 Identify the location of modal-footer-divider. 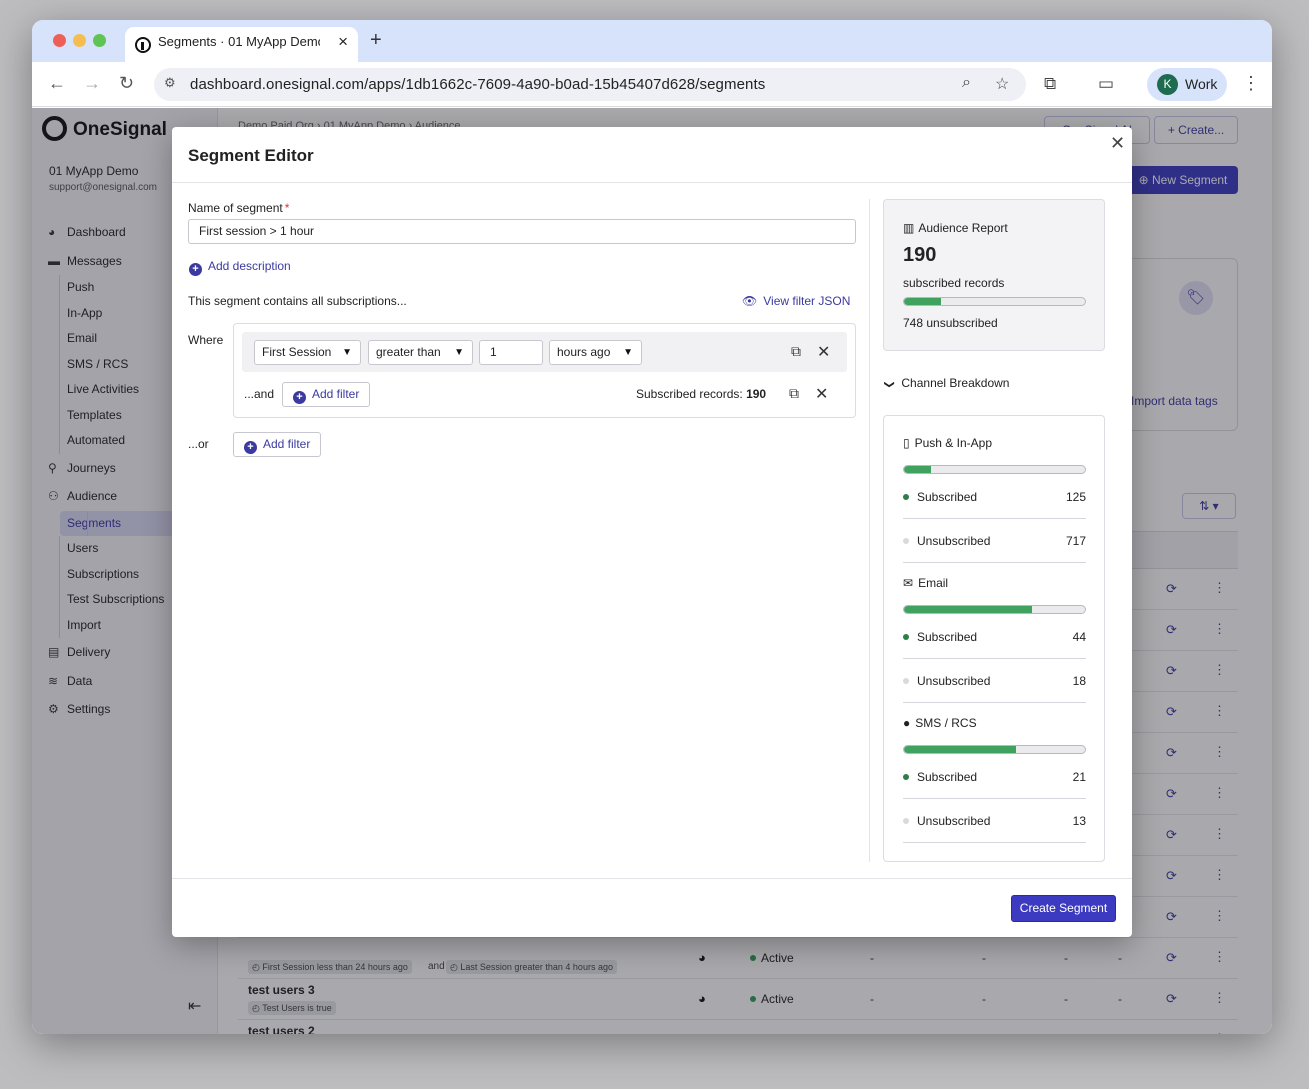
(652, 878).